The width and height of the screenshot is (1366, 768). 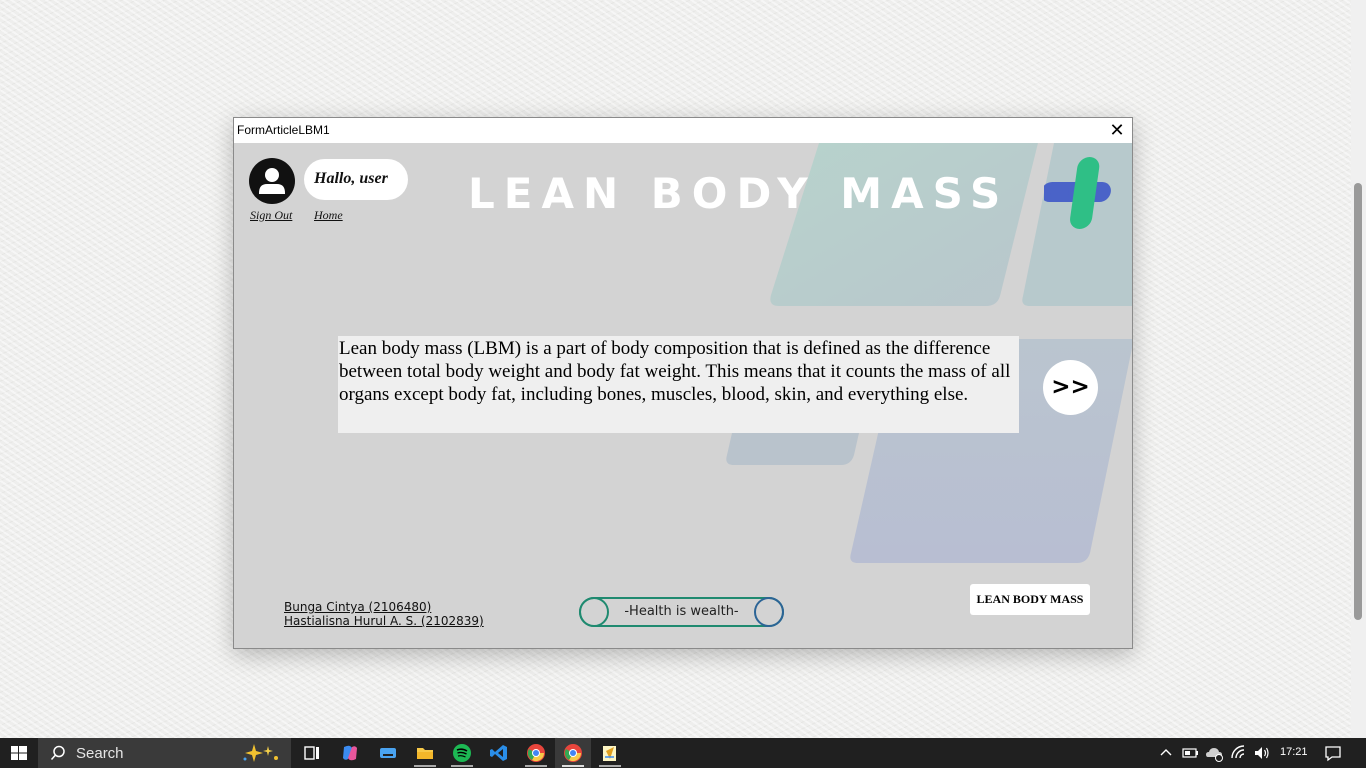 I want to click on greeting-badge: Hallo, user, so click(x=356, y=179).